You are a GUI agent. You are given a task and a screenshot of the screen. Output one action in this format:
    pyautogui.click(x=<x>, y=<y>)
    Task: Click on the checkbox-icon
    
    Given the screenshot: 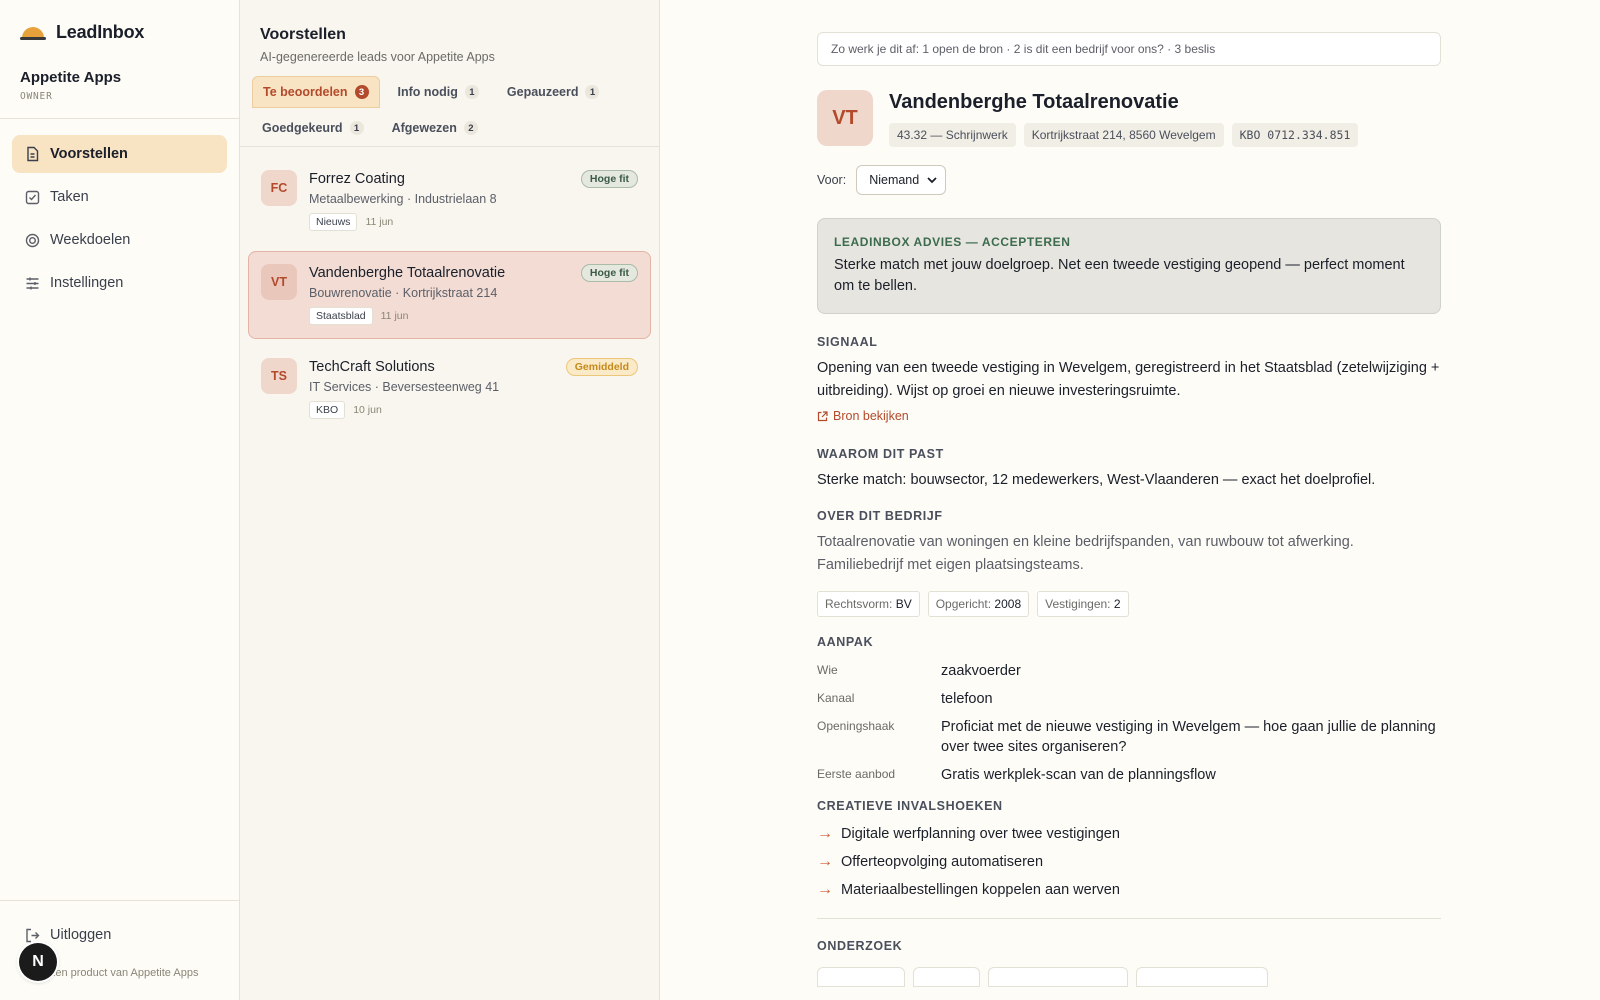 What is the action you would take?
    pyautogui.click(x=32, y=197)
    